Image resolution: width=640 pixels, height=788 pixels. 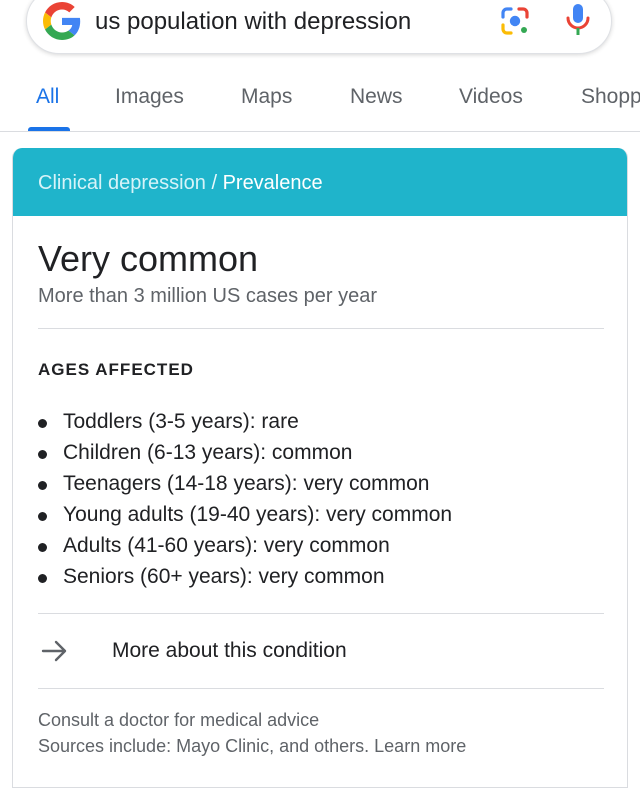 What do you see at coordinates (54, 651) in the screenshot?
I see `arrow-right-icon` at bounding box center [54, 651].